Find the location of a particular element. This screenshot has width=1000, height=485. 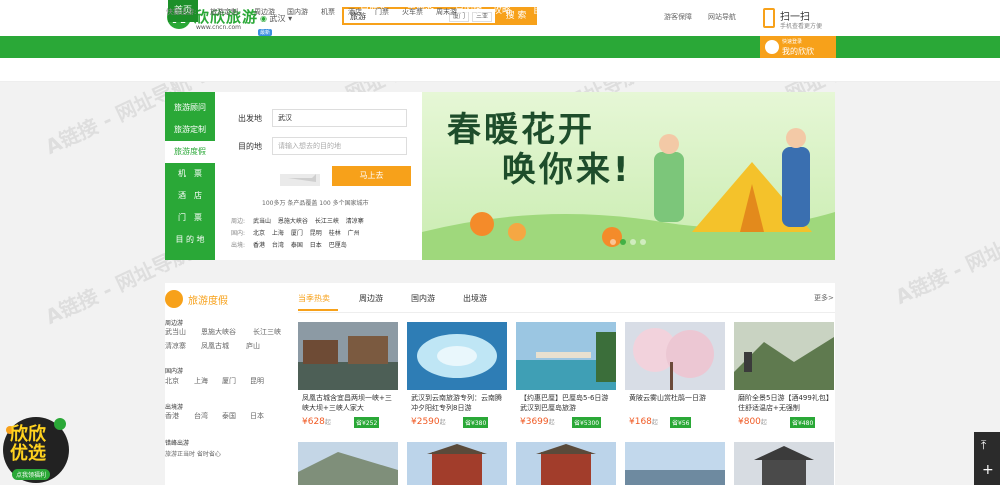

plus-icon: + is located at coordinates (988, 470).